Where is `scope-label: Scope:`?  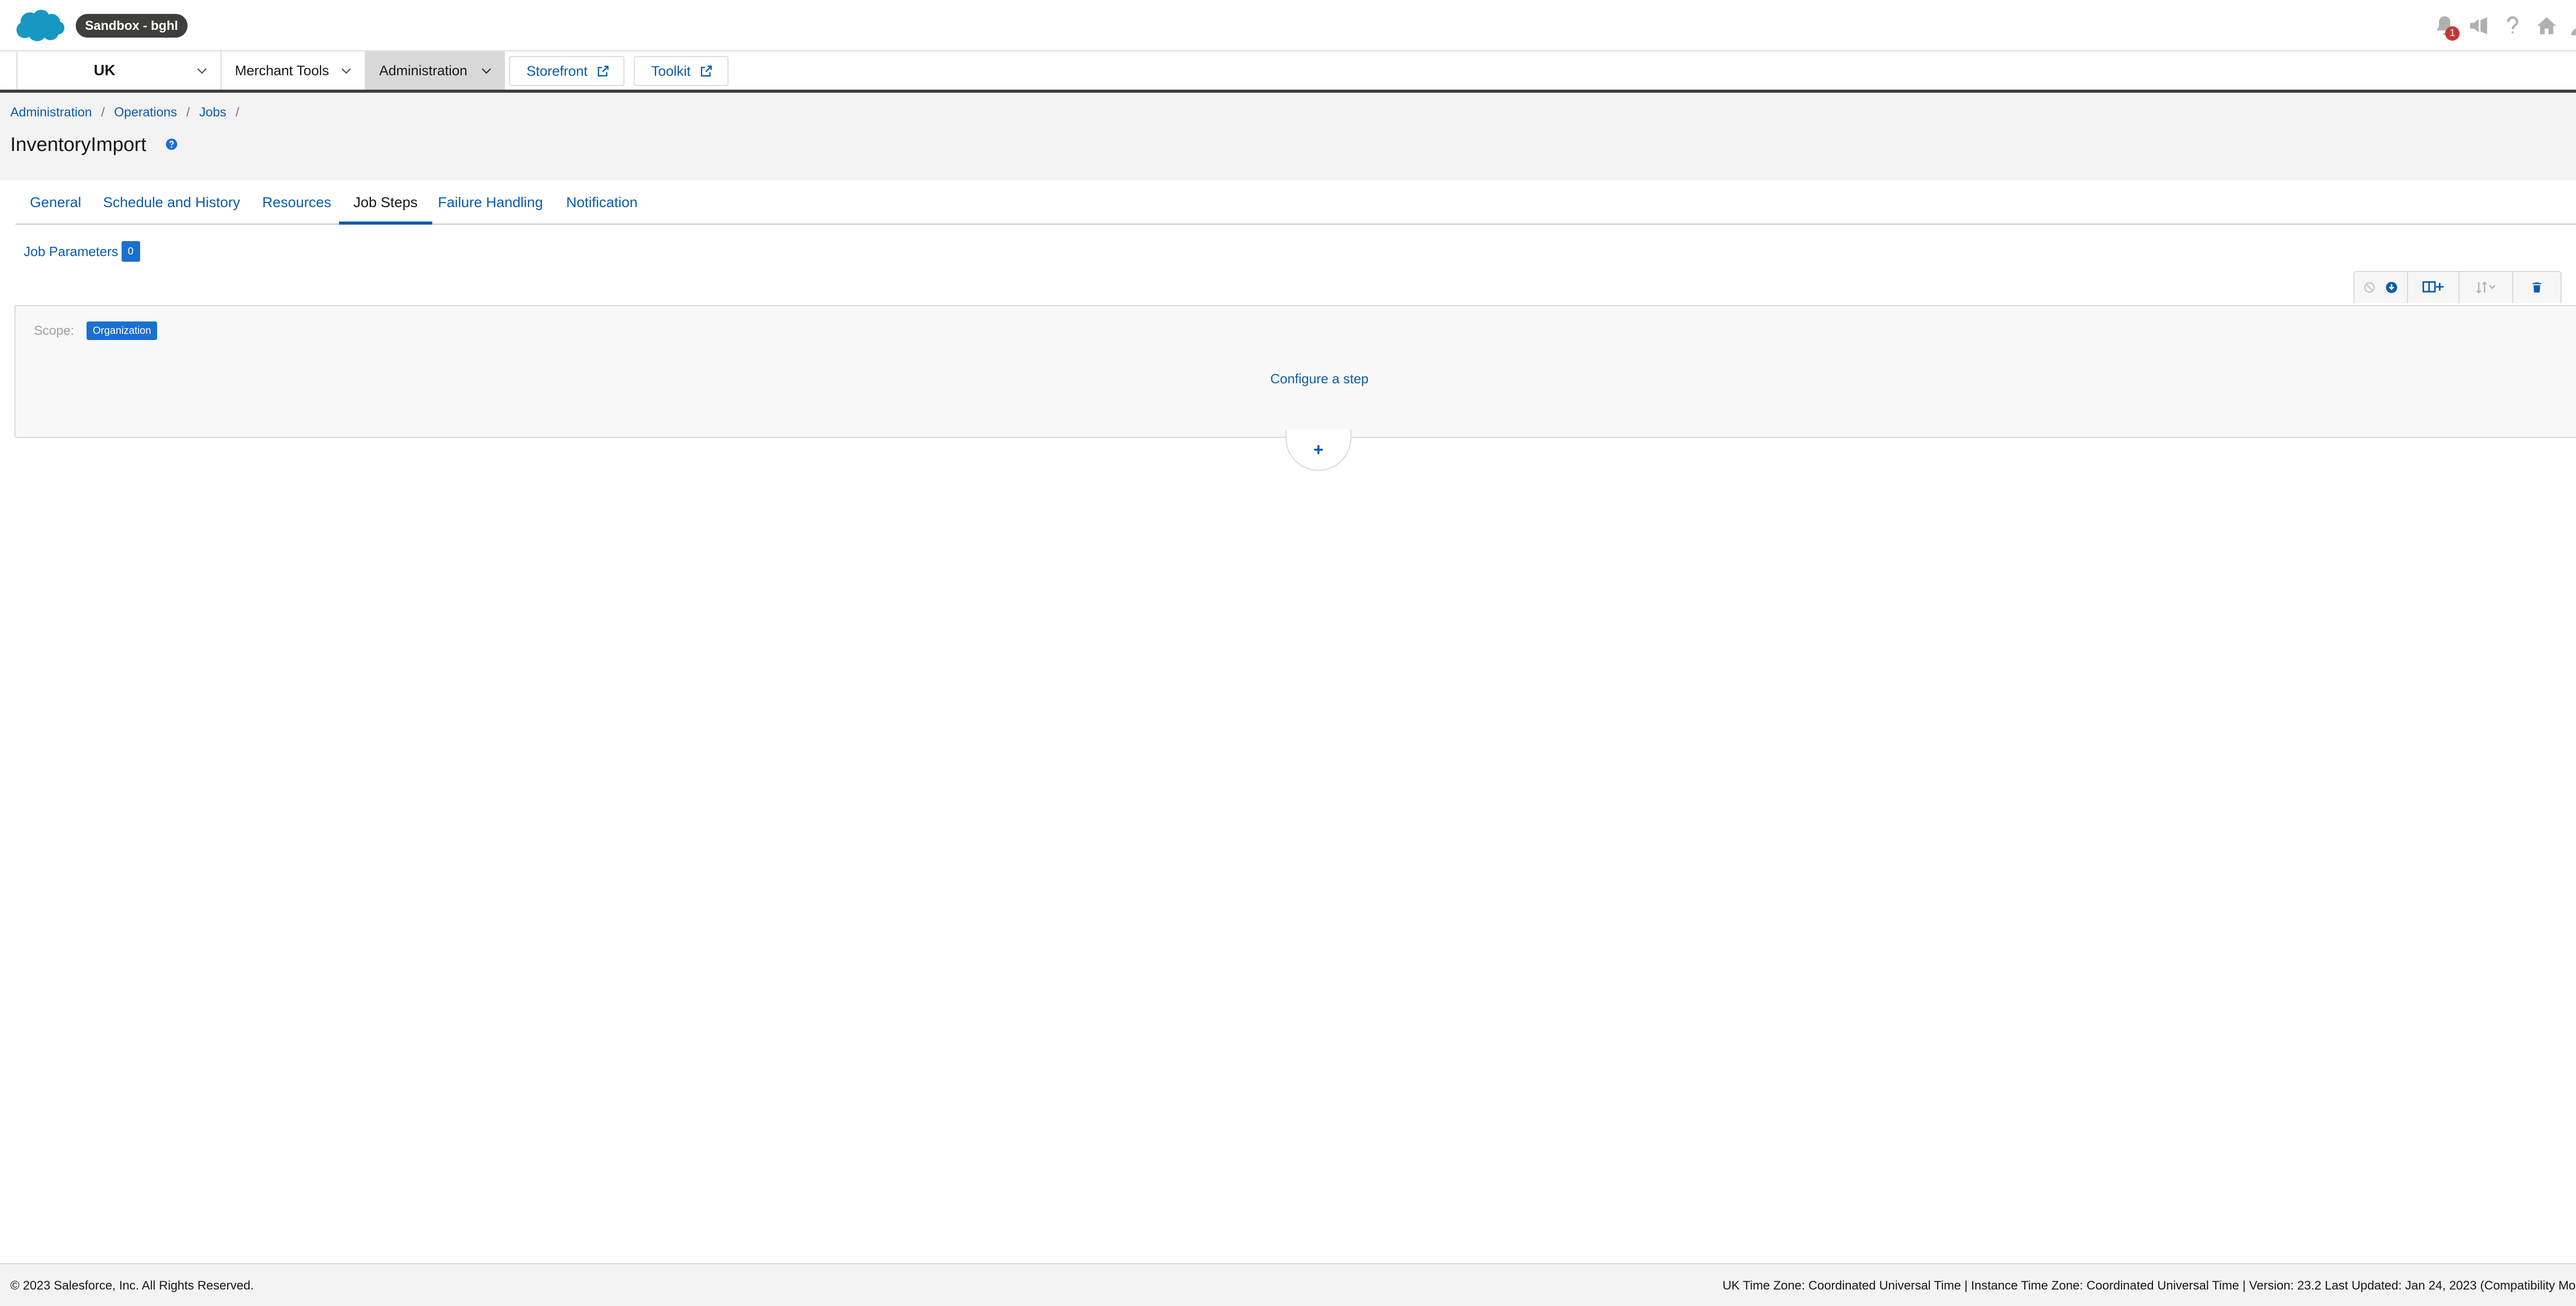
scope-label: Scope: is located at coordinates (54, 331).